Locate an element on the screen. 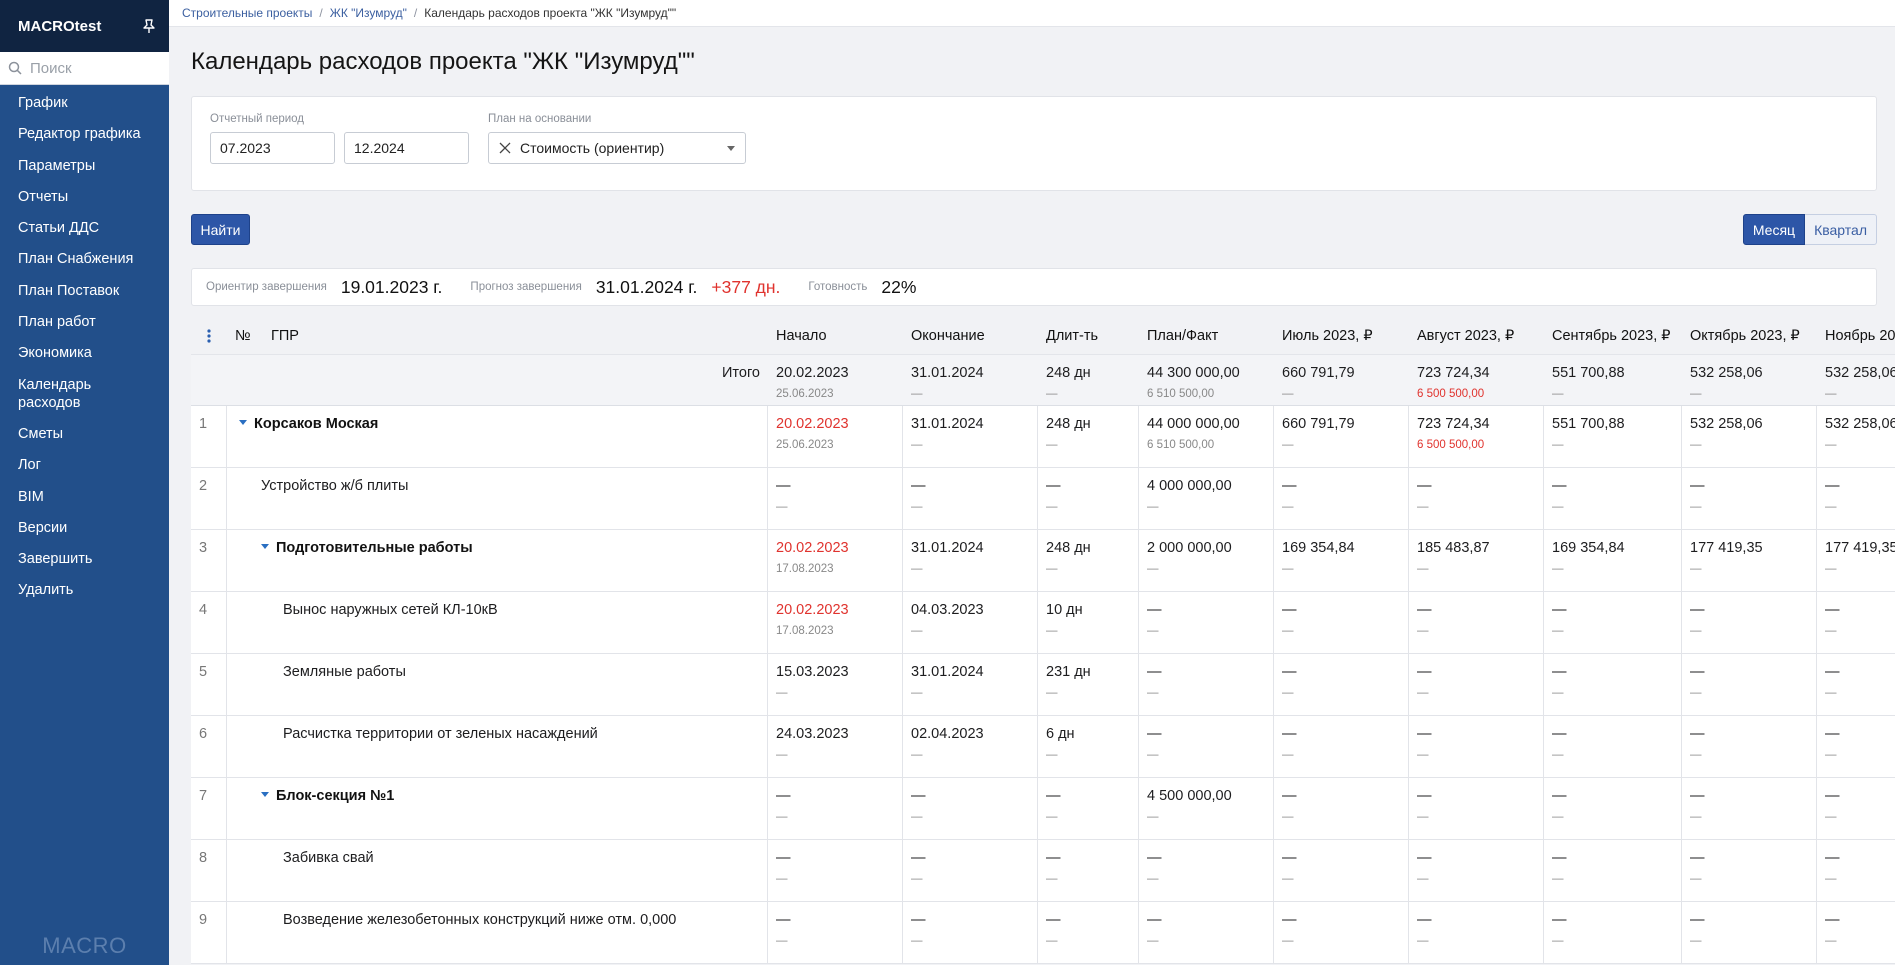 Image resolution: width=1895 pixels, height=965 pixels. sidebar-item-delivery-plan: План Поставок is located at coordinates (84, 291).